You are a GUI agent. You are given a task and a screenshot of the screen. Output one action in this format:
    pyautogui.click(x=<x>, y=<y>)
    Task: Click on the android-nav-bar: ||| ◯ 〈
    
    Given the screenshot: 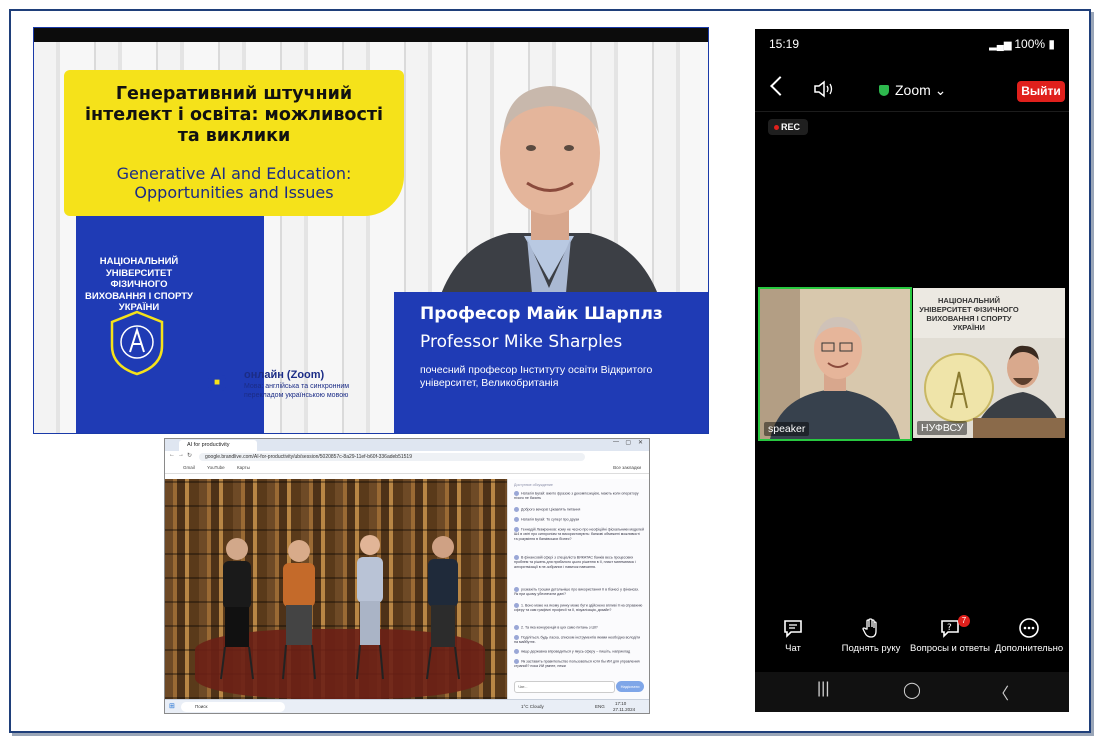 What is the action you would take?
    pyautogui.click(x=912, y=692)
    